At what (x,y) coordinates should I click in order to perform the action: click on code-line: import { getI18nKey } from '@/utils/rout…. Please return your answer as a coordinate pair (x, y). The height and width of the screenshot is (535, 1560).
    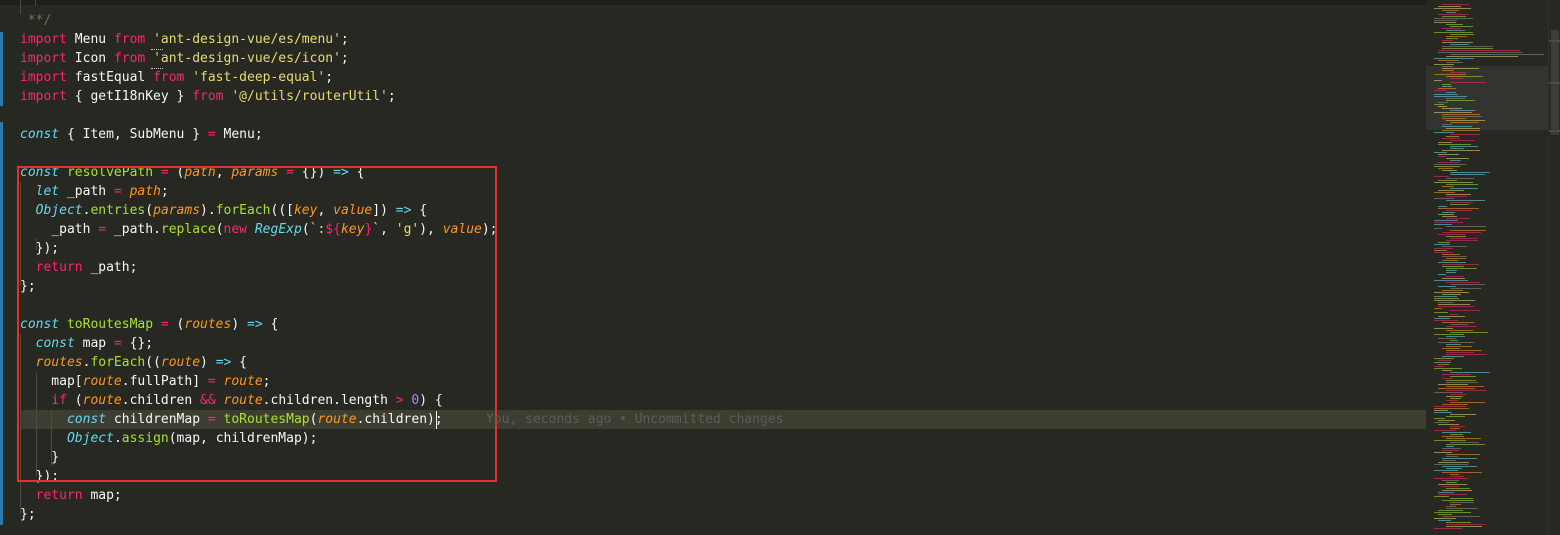
    Looking at the image, I should click on (208, 96).